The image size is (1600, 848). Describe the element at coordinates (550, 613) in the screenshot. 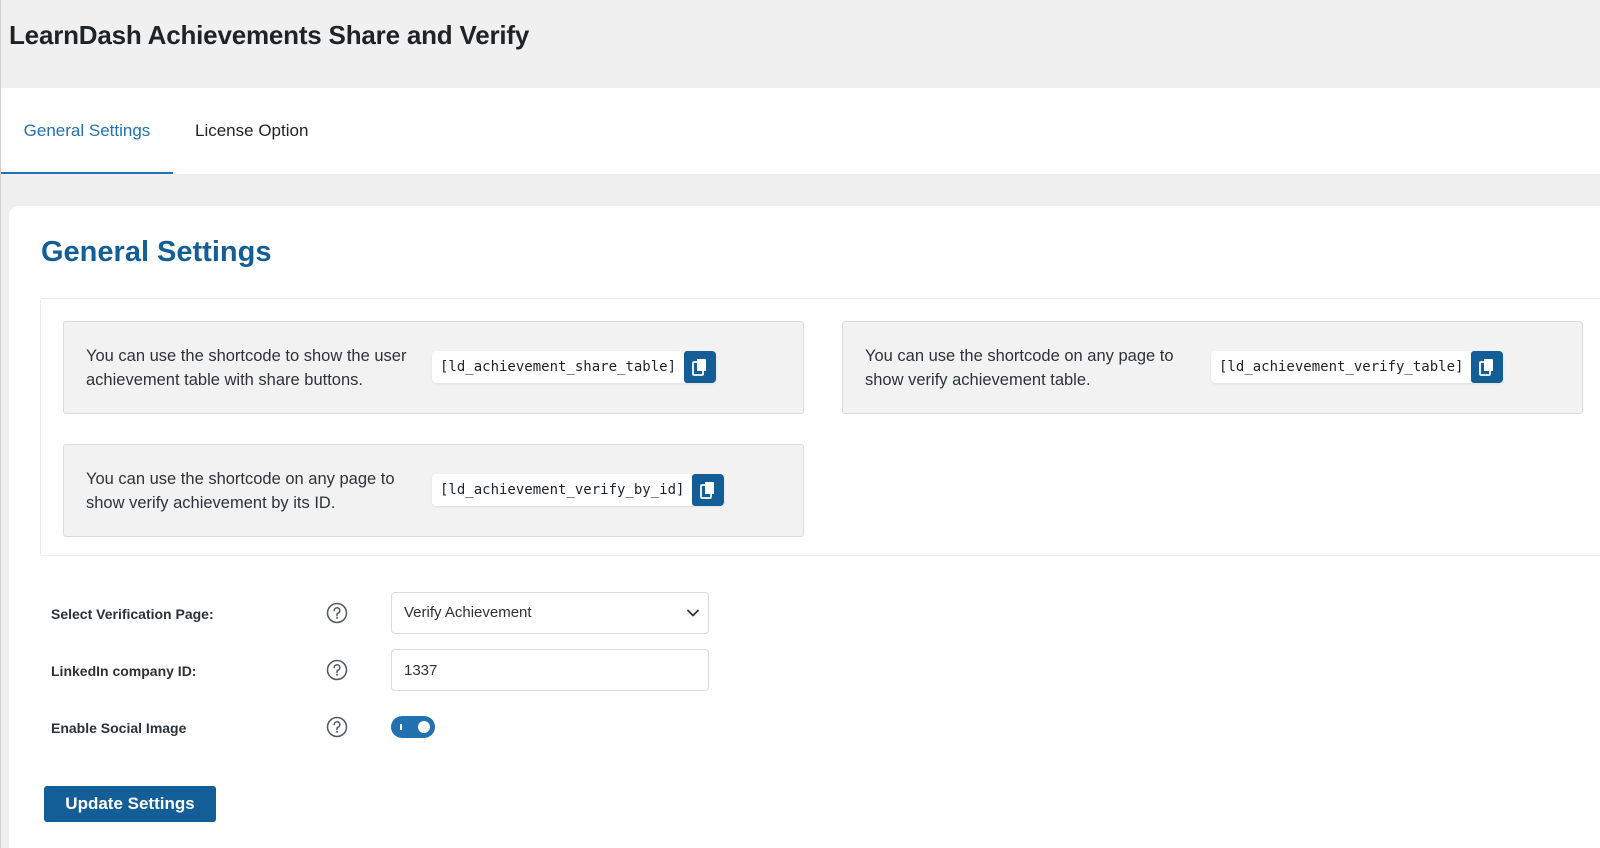

I see `verification-page-select: Verify Achievement` at that location.